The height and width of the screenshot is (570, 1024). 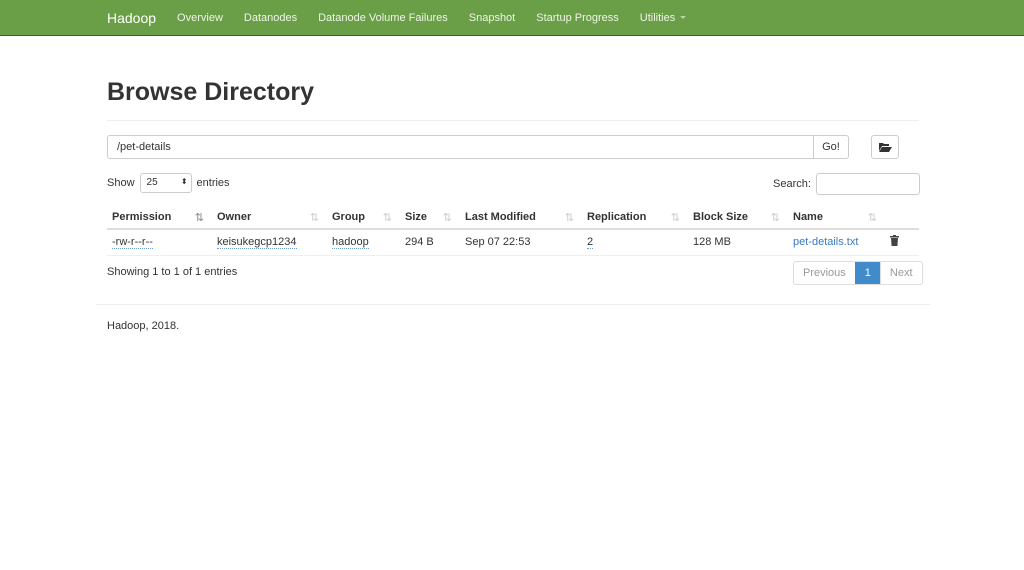 I want to click on footer: Hadoop, 2018., so click(x=143, y=326).